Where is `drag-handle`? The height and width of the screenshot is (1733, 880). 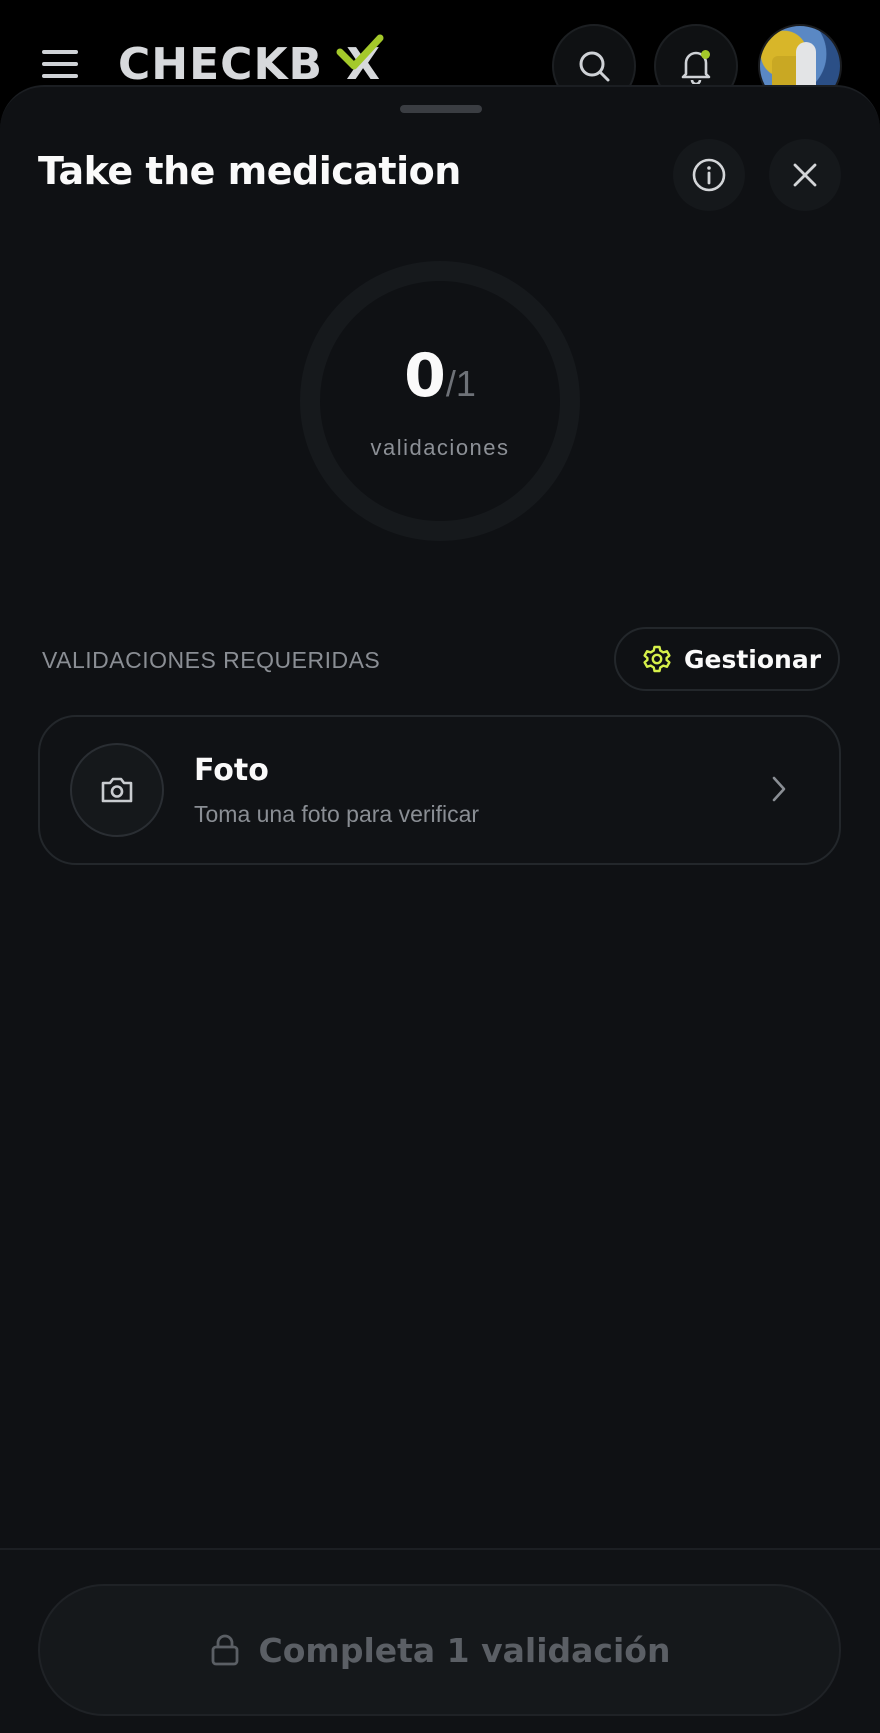 drag-handle is located at coordinates (441, 109).